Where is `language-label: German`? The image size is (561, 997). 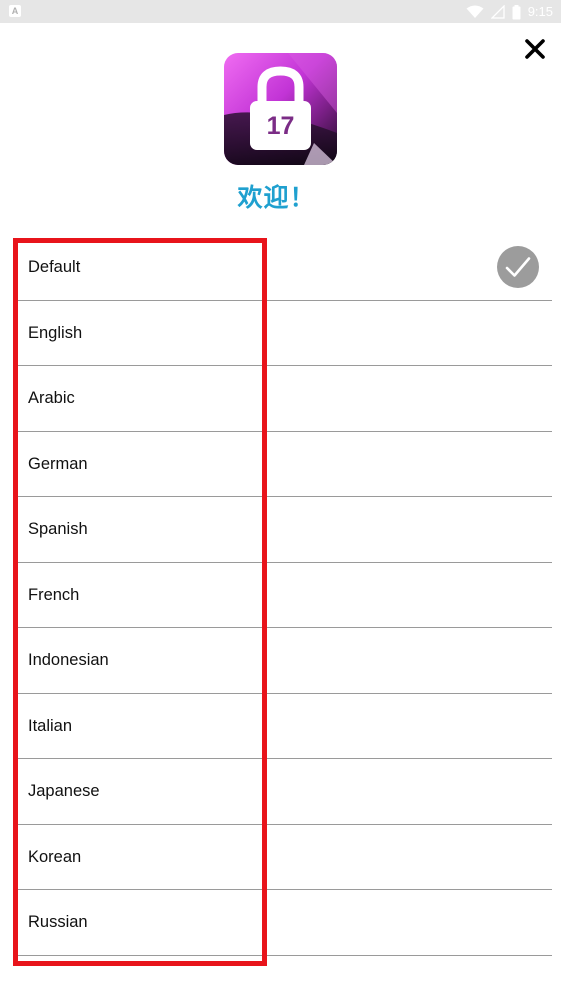
language-label: German is located at coordinates (58, 463).